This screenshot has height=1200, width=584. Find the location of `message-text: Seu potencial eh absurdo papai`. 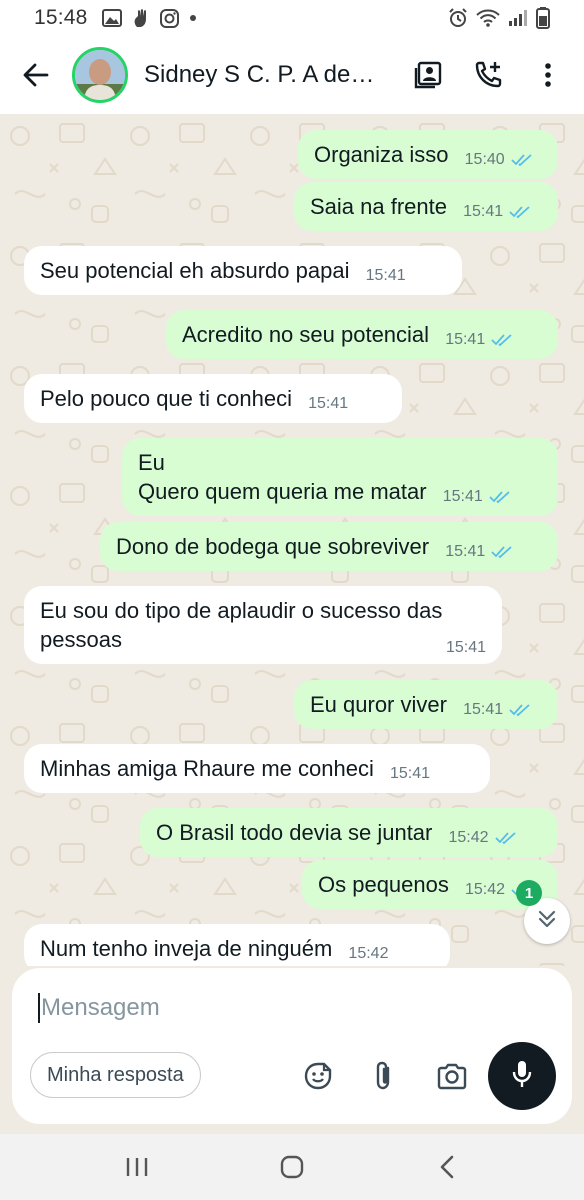

message-text: Seu potencial eh absurdo papai is located at coordinates (195, 270).